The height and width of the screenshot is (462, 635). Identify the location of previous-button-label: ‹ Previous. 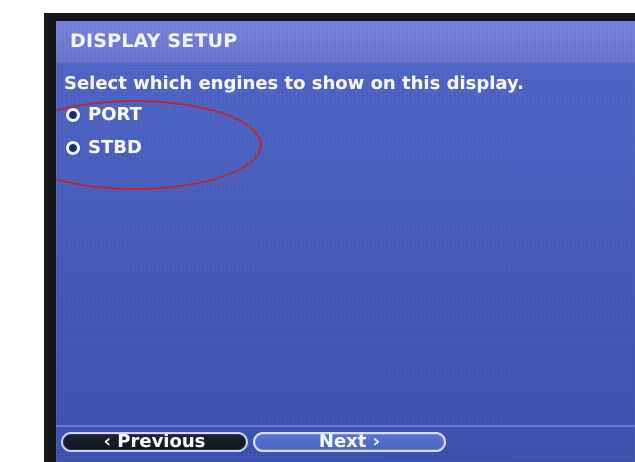
(154, 441).